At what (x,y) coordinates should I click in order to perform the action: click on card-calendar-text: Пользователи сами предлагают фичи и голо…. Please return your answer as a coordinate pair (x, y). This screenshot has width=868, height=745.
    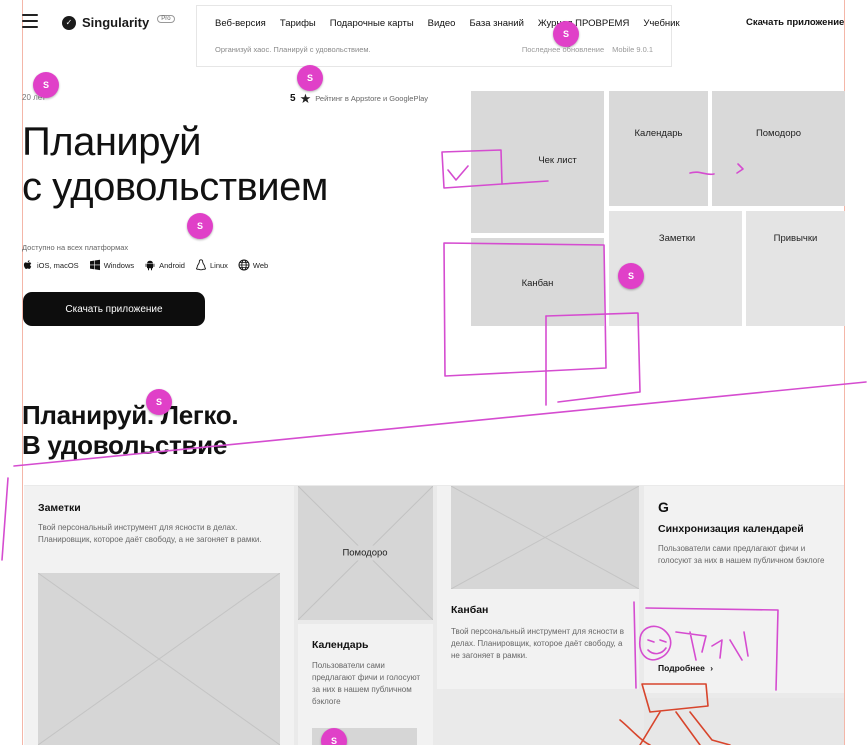
    Looking at the image, I should click on (366, 683).